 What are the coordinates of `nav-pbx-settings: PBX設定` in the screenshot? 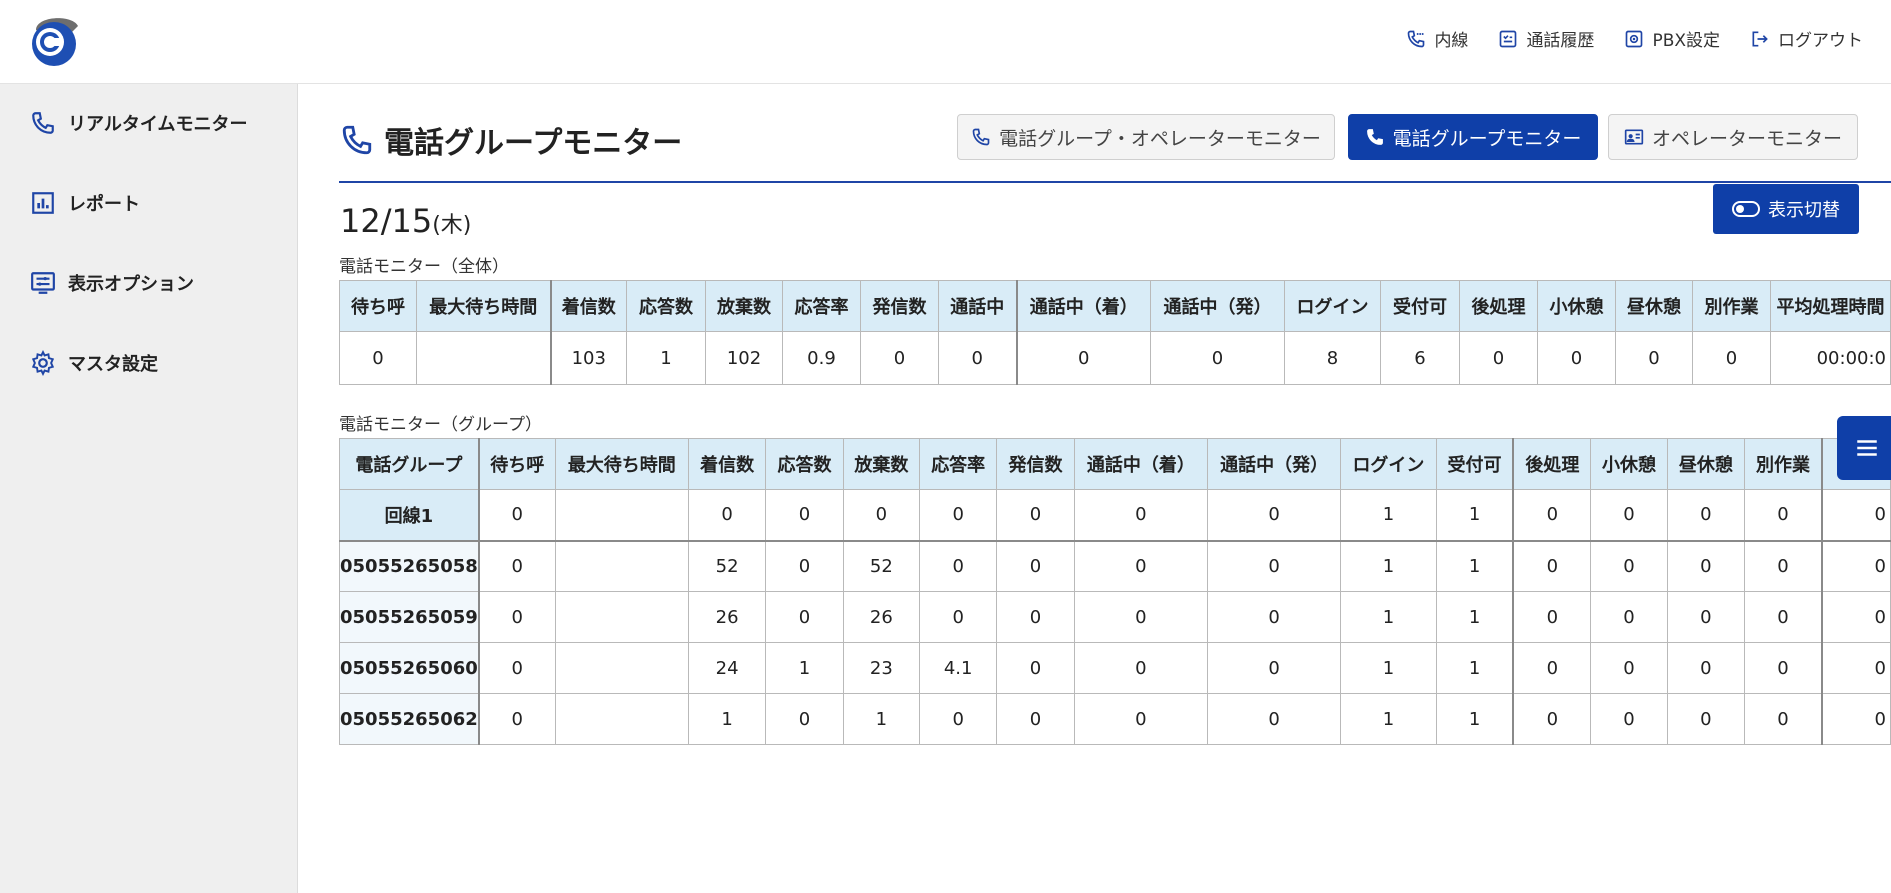 It's located at (1672, 38).